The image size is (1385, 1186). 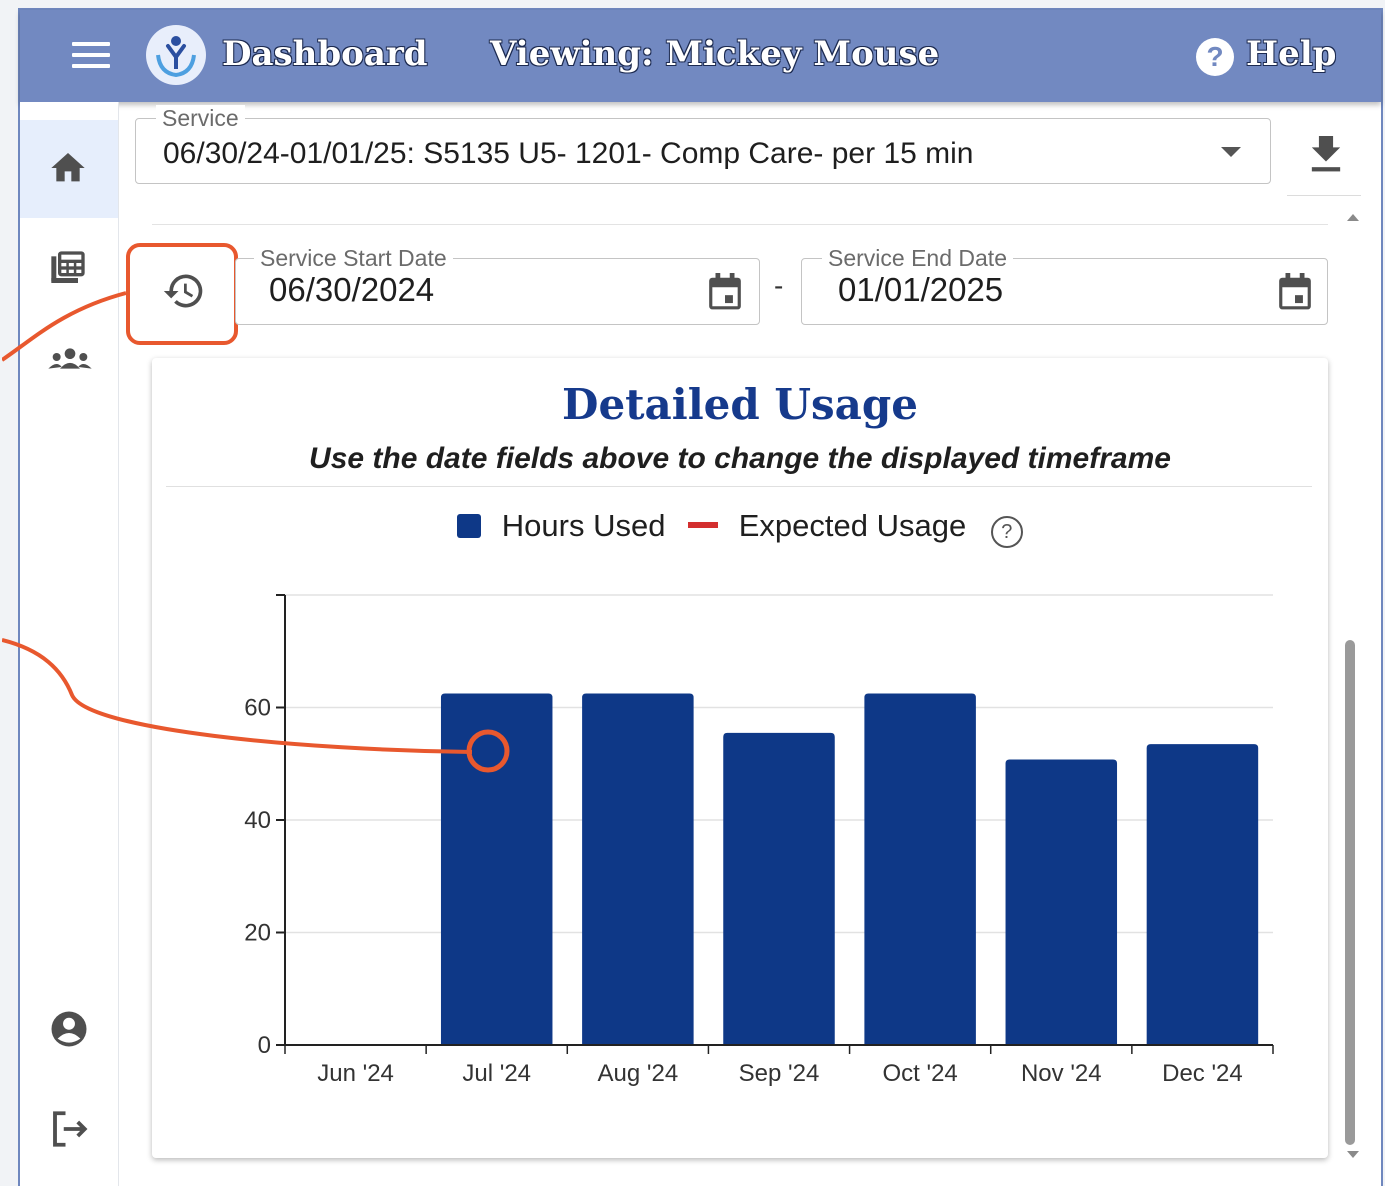 I want to click on download-icon, so click(x=1326, y=154).